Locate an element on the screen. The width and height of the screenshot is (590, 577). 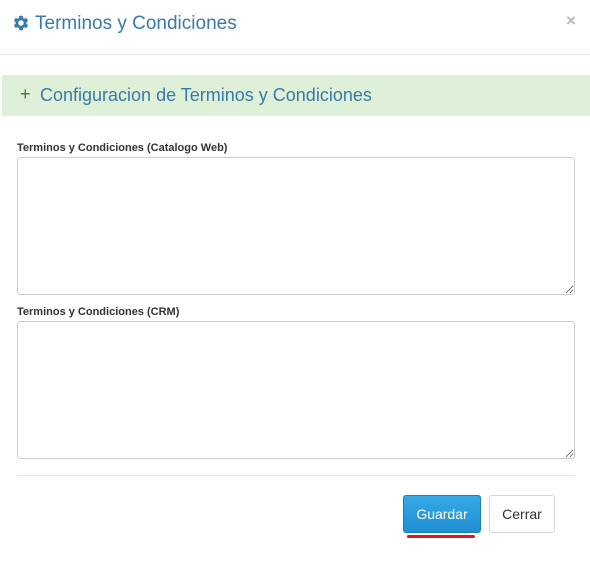
footer-divider is located at coordinates (296, 475).